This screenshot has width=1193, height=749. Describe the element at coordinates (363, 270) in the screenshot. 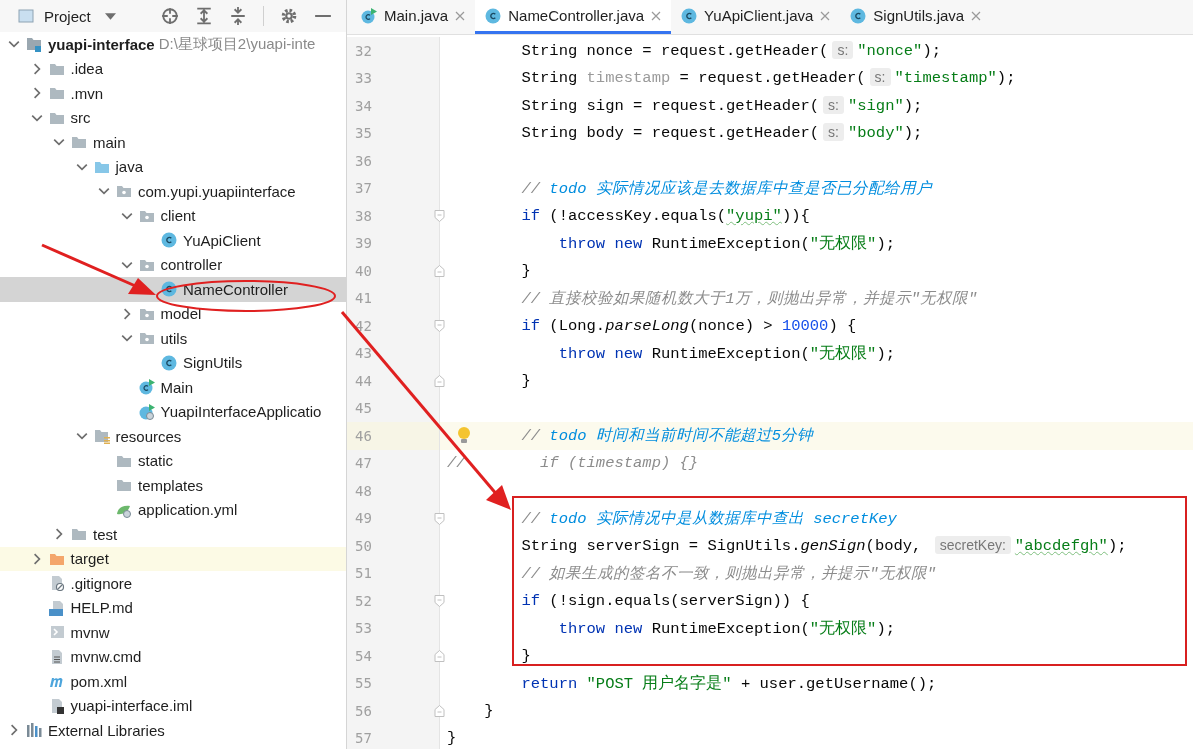

I see `line-number: 40` at that location.